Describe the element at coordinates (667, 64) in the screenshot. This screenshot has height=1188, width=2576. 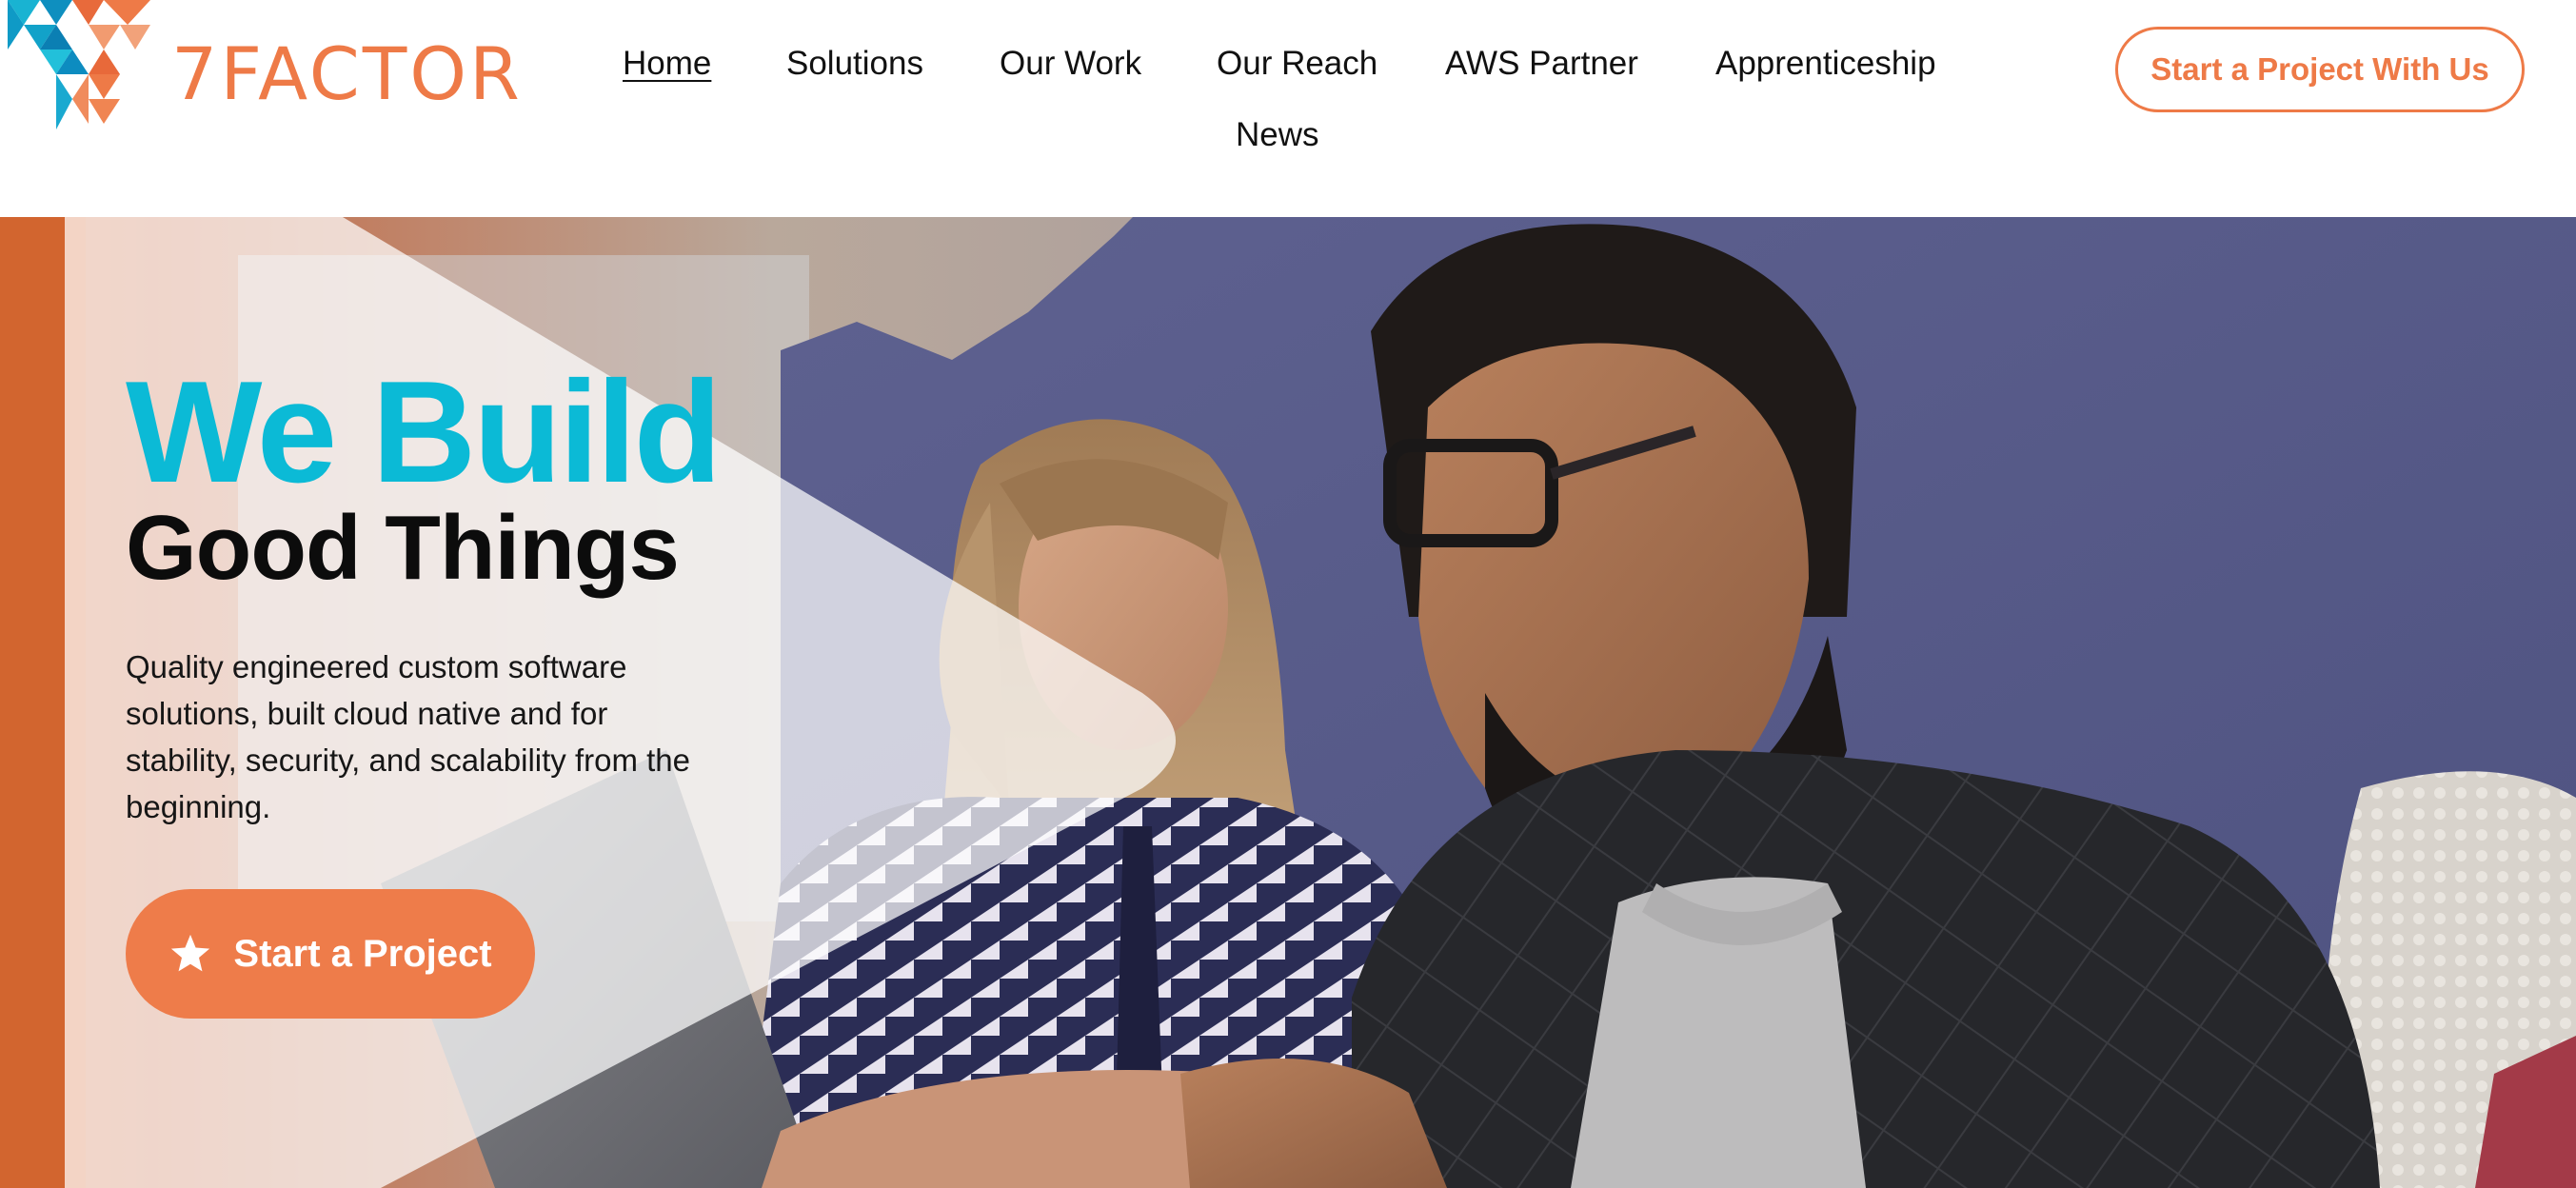
I see `nav-item-home: Home` at that location.